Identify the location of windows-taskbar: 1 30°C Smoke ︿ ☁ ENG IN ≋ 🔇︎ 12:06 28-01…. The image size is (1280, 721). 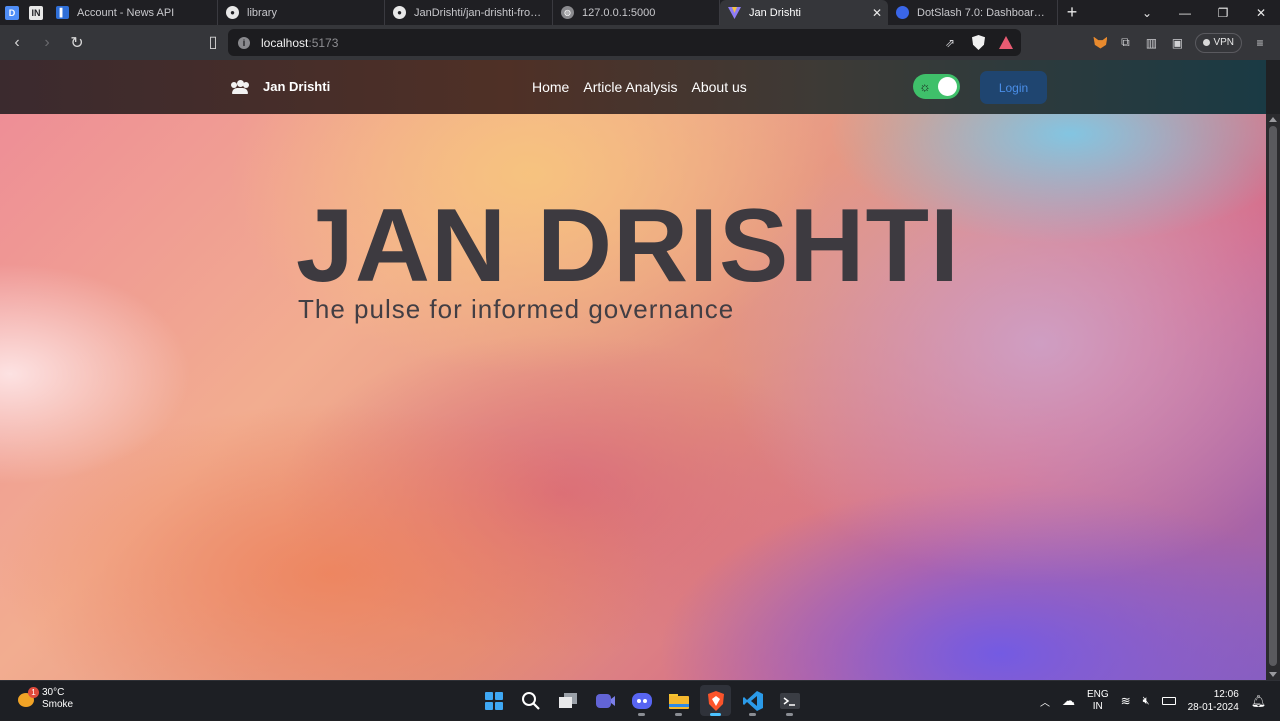
(640, 700).